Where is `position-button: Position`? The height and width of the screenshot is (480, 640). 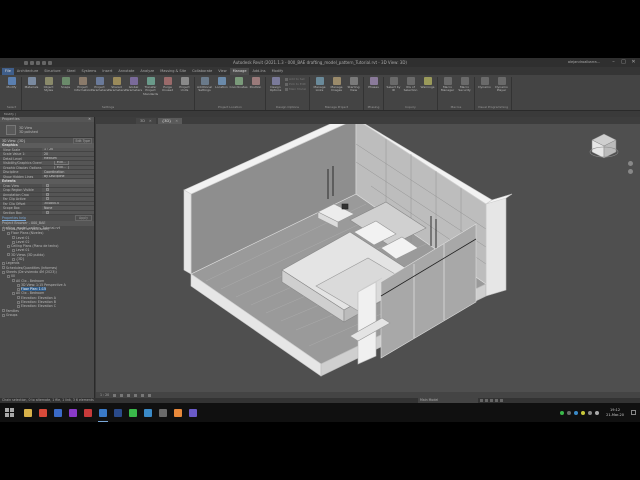
position-button: Position is located at coordinates (255, 91).